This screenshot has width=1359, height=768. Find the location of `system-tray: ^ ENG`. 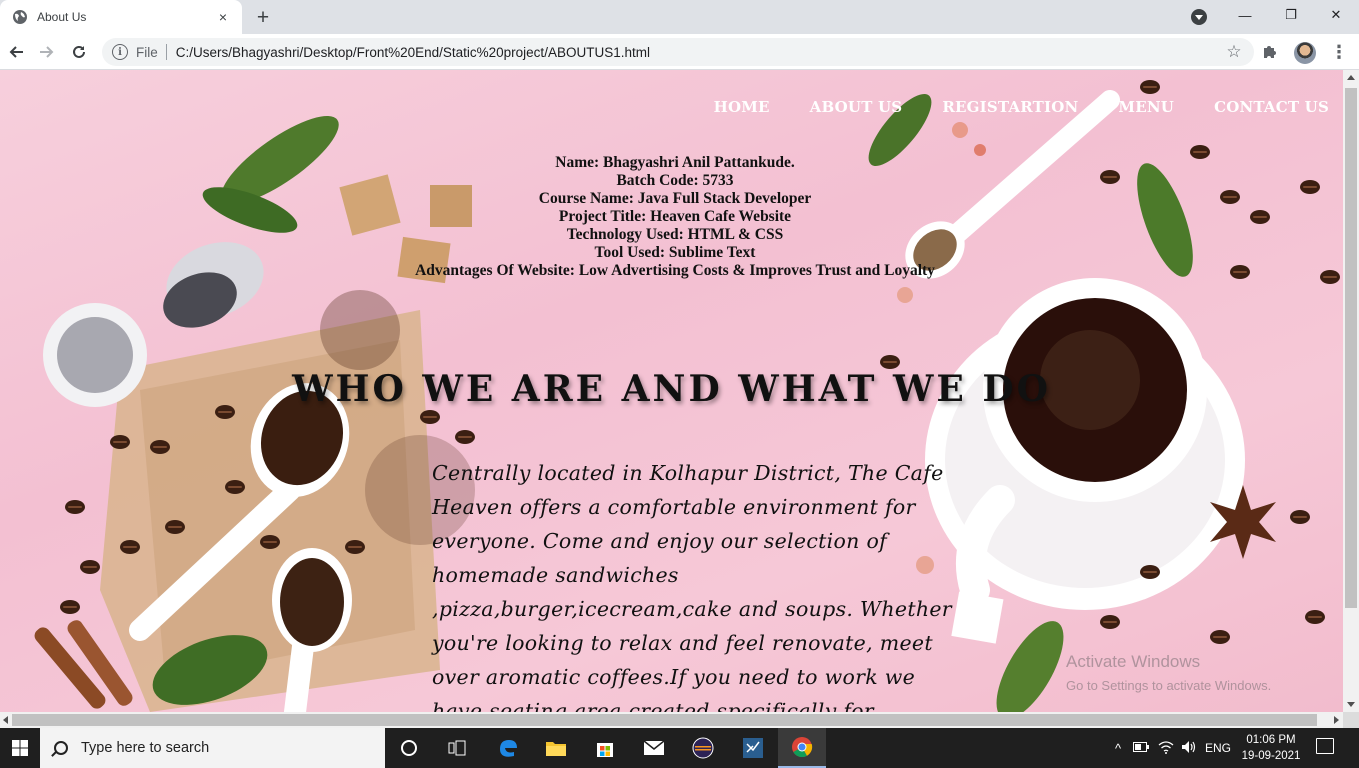

system-tray: ^ ENG is located at coordinates (1172, 748).